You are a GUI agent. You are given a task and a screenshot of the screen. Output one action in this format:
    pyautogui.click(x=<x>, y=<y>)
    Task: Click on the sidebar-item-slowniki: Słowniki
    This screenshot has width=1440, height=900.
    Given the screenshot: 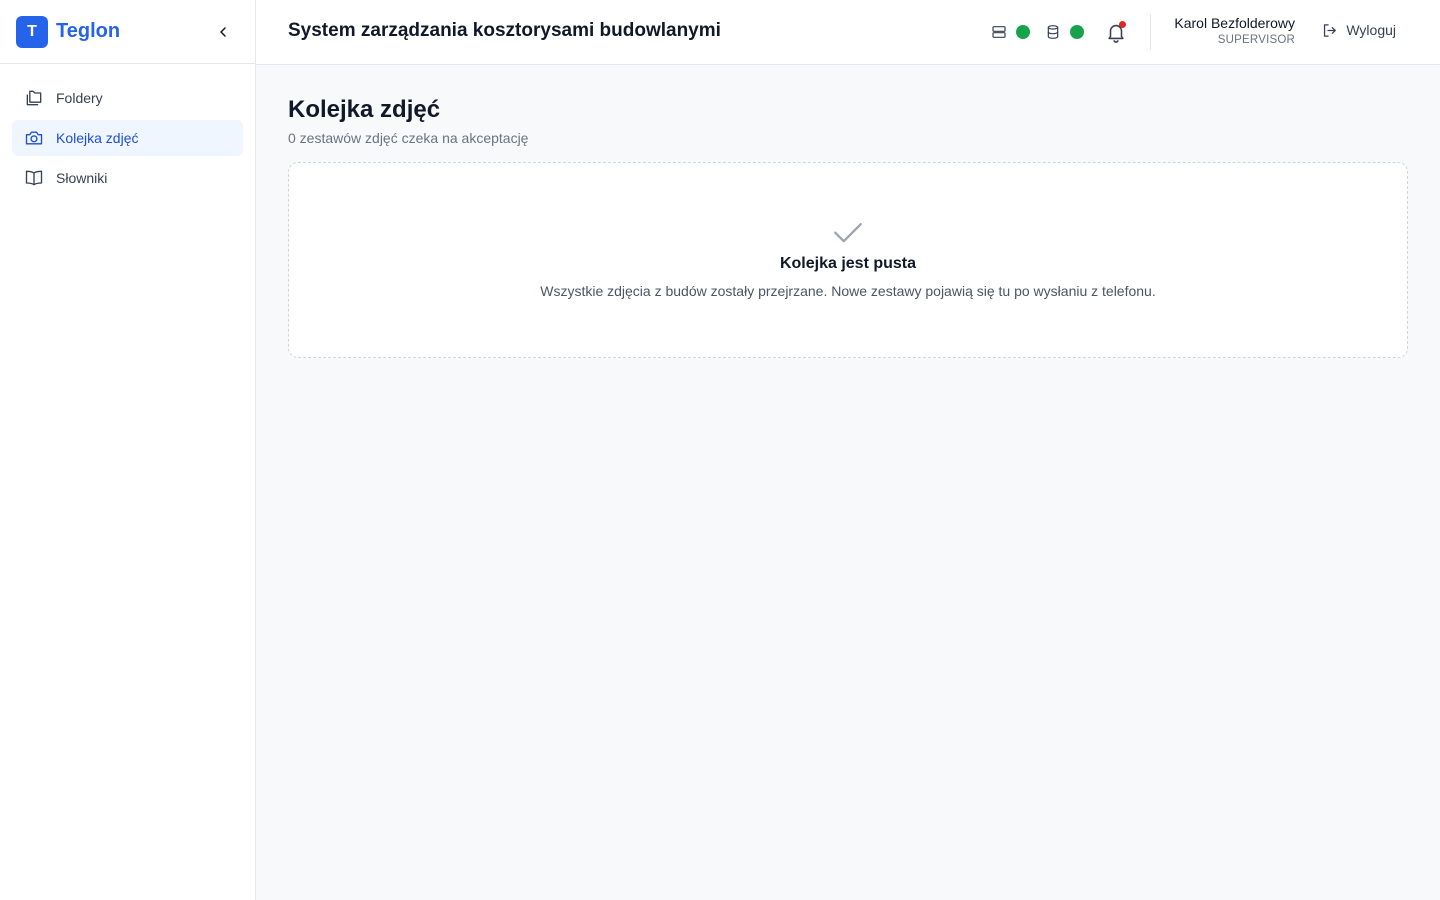 What is the action you would take?
    pyautogui.click(x=127, y=178)
    